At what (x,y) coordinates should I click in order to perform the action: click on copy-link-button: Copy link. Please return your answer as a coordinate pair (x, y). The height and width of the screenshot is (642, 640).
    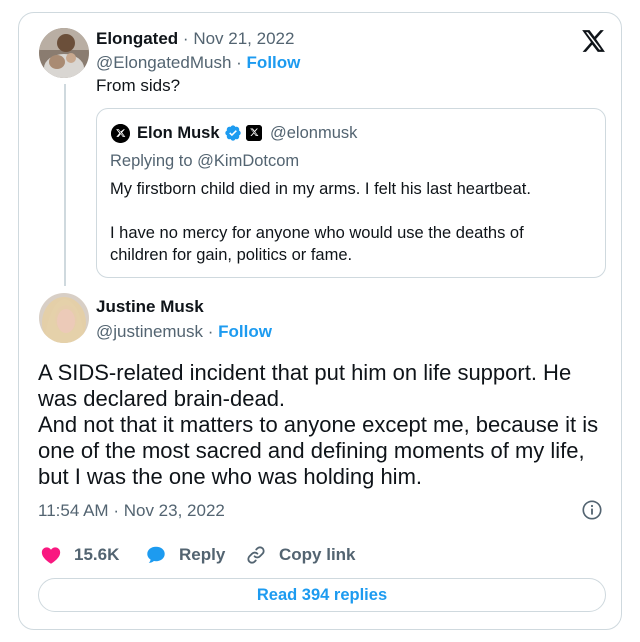
    Looking at the image, I should click on (300, 555).